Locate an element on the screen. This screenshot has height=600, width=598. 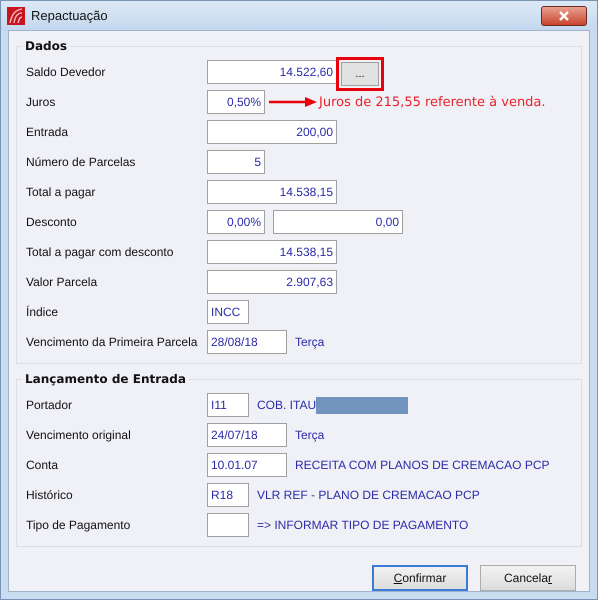
input-field: 5 is located at coordinates (236, 162).